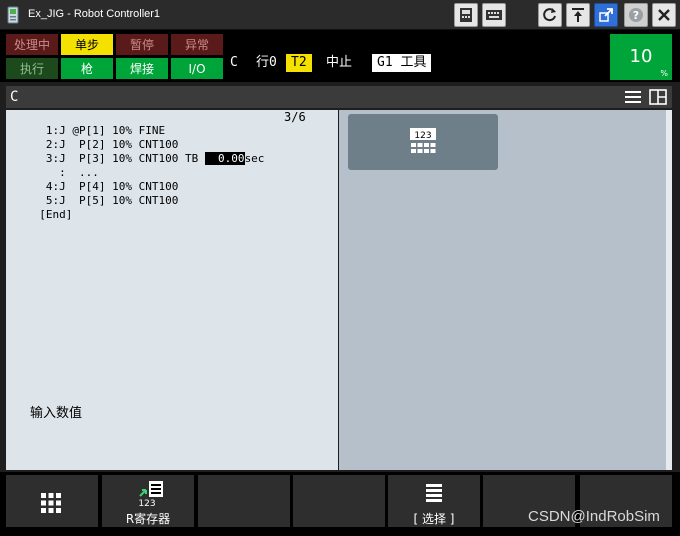 The height and width of the screenshot is (536, 680). I want to click on keyboard-button, so click(494, 15).